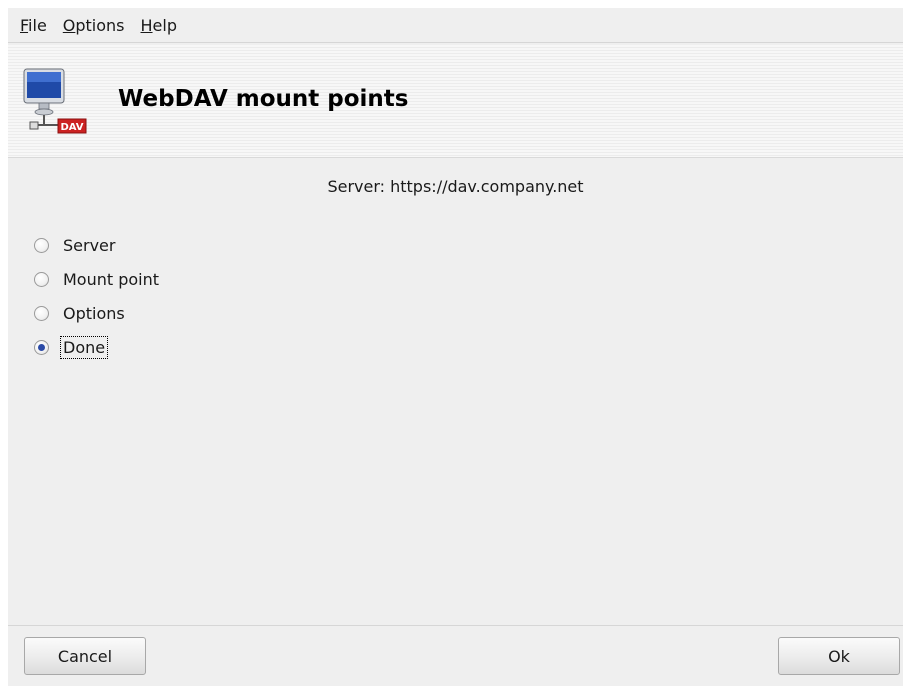 The height and width of the screenshot is (686, 903). What do you see at coordinates (89, 245) in the screenshot?
I see `radio-label: Server` at bounding box center [89, 245].